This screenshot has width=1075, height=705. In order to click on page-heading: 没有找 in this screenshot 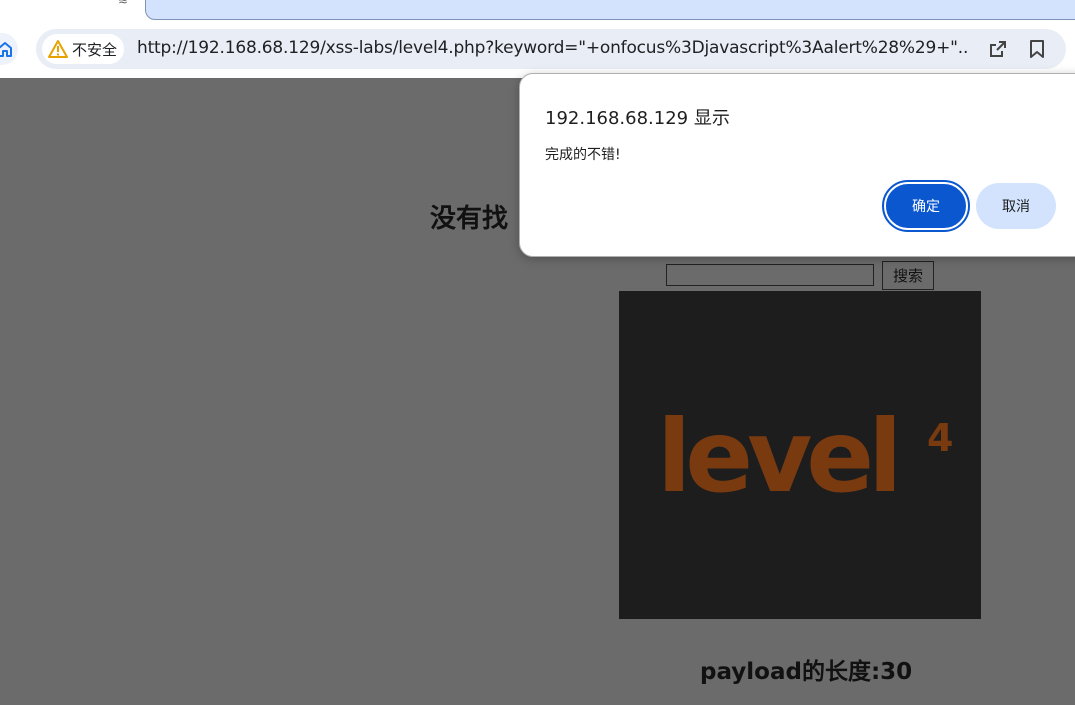, I will do `click(469, 219)`.